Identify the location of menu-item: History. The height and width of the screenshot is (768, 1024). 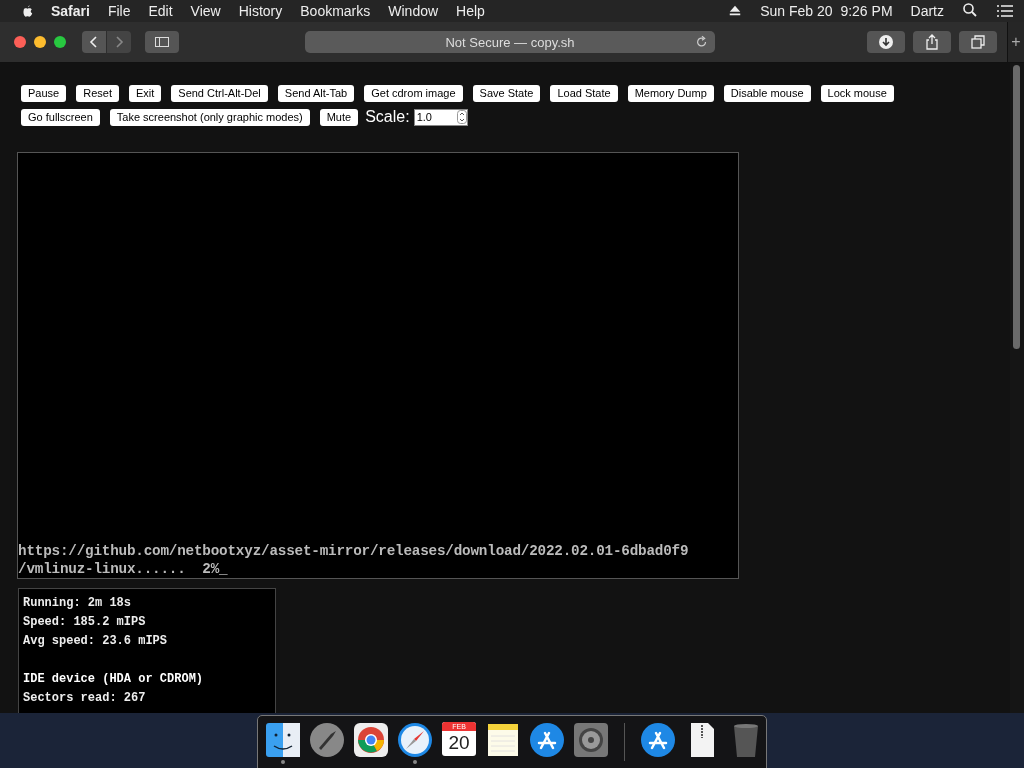
(260, 11).